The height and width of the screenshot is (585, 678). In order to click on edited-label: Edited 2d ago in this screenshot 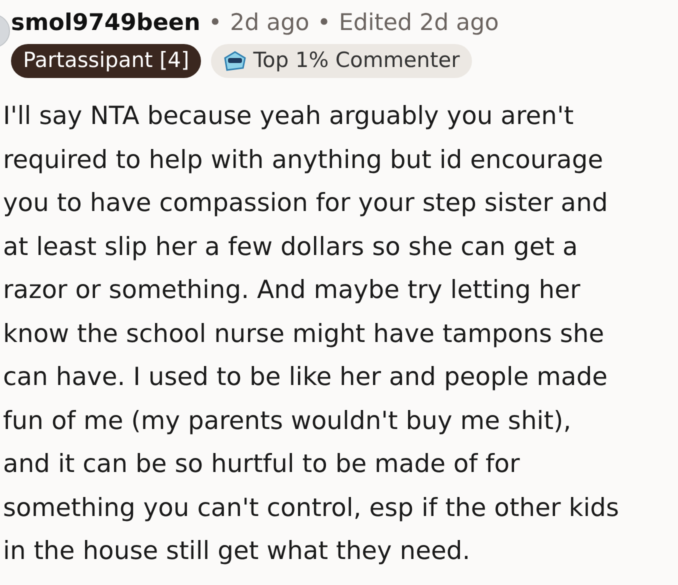, I will do `click(418, 23)`.